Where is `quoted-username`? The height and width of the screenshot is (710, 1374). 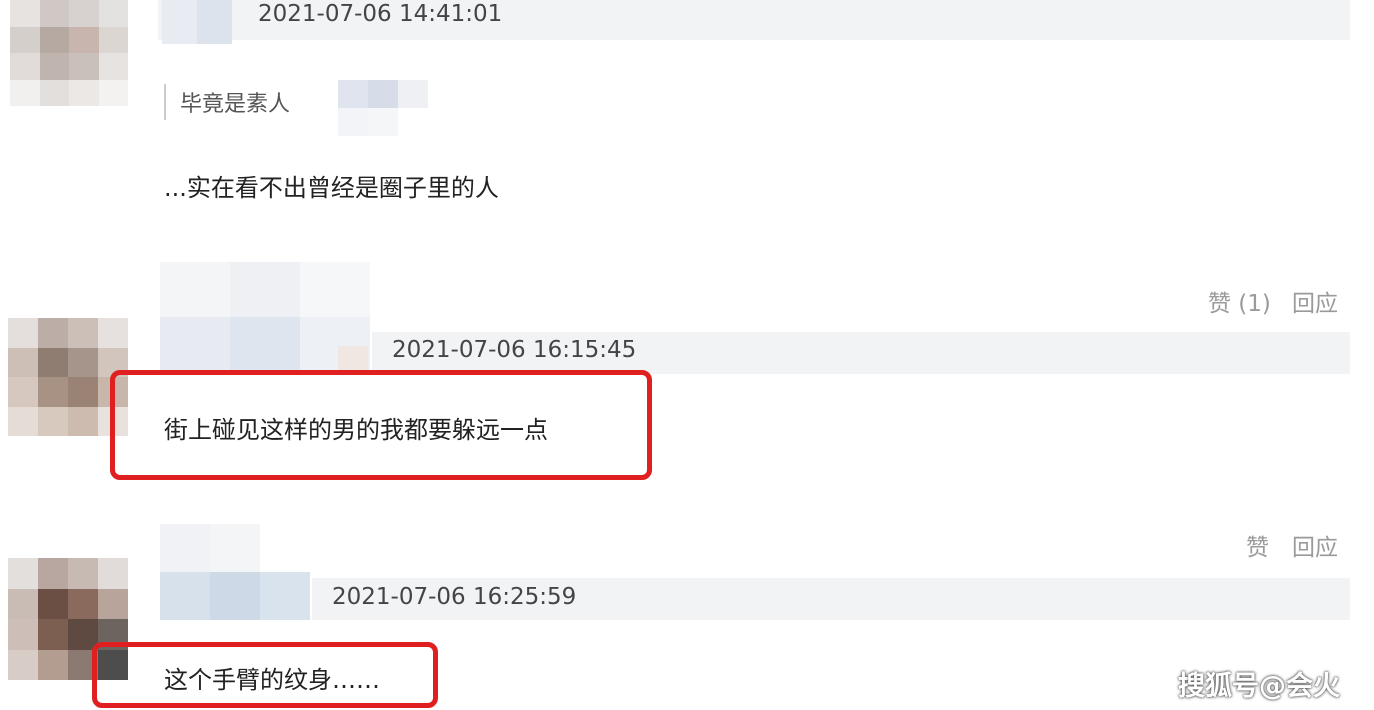
quoted-username is located at coordinates (383, 108).